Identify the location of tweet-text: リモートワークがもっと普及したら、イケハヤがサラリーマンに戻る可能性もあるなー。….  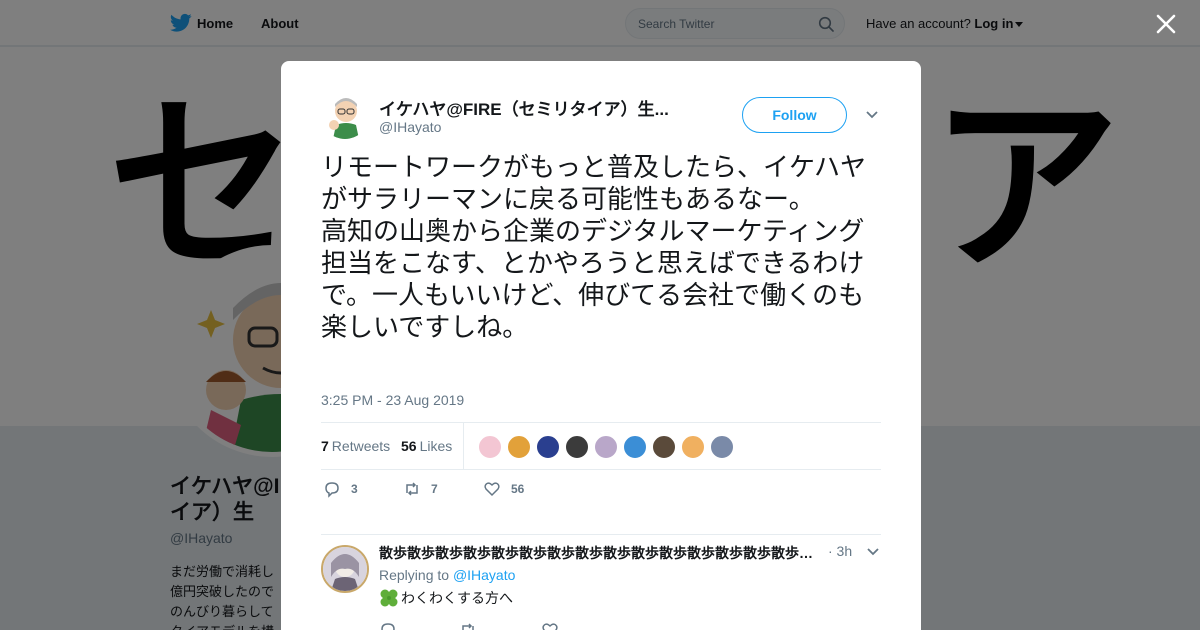
(593, 248).